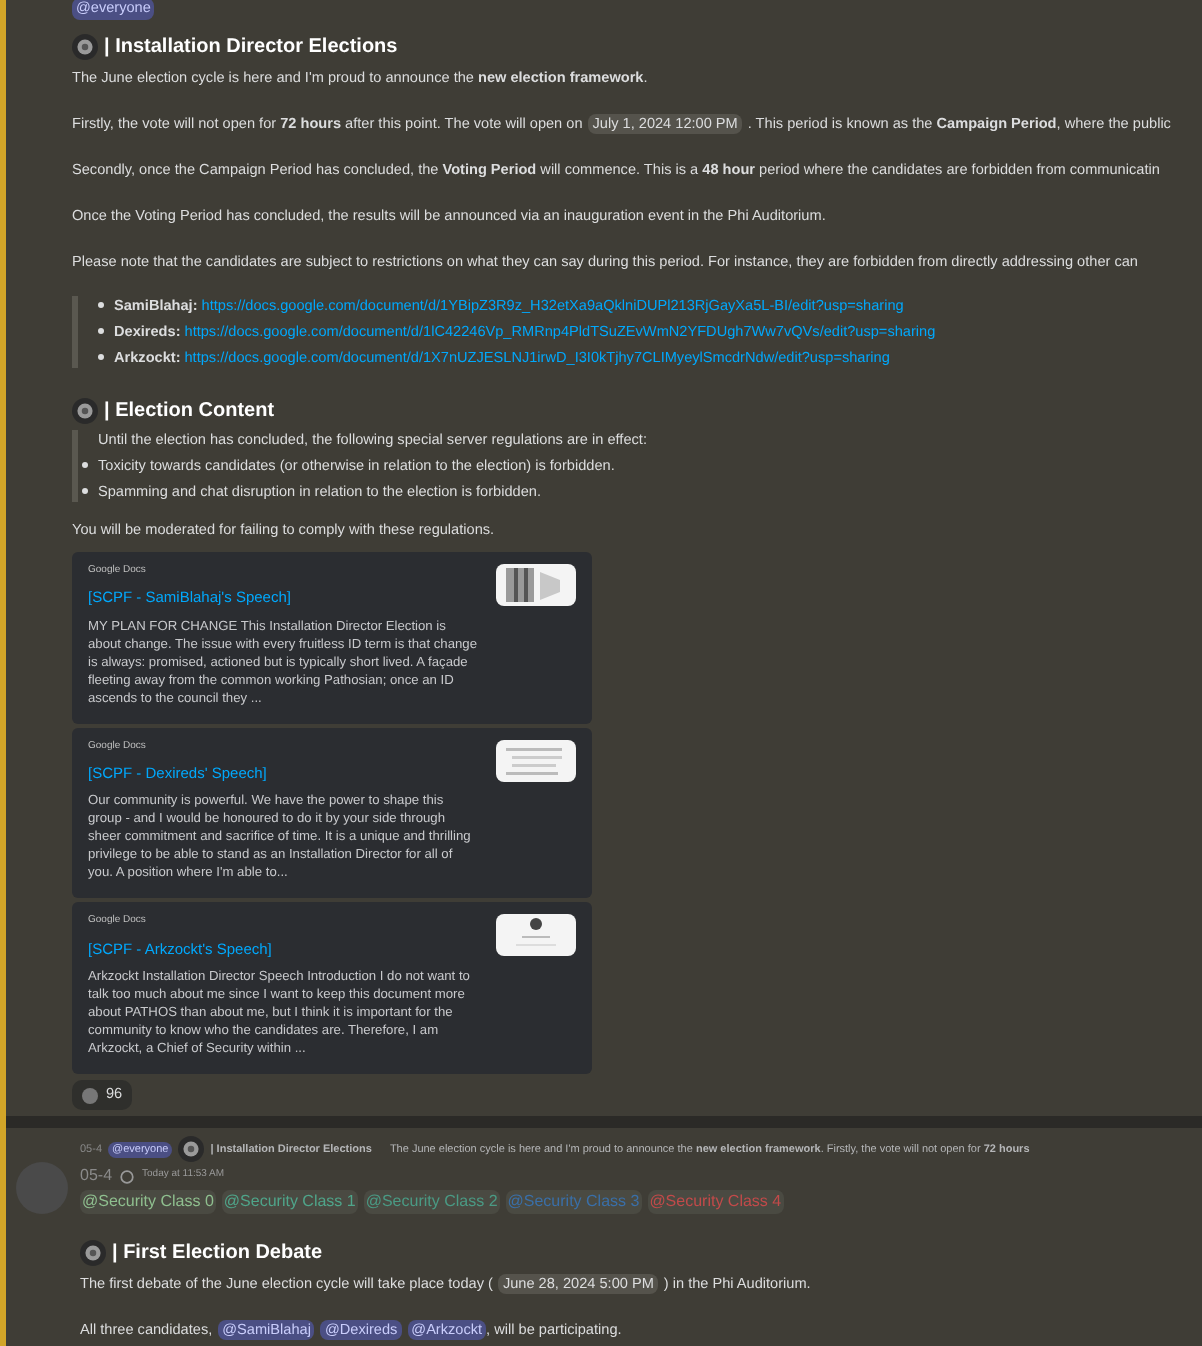 Image resolution: width=1202 pixels, height=1346 pixels. Describe the element at coordinates (127, 1176) in the screenshot. I see `badge-icon` at that location.